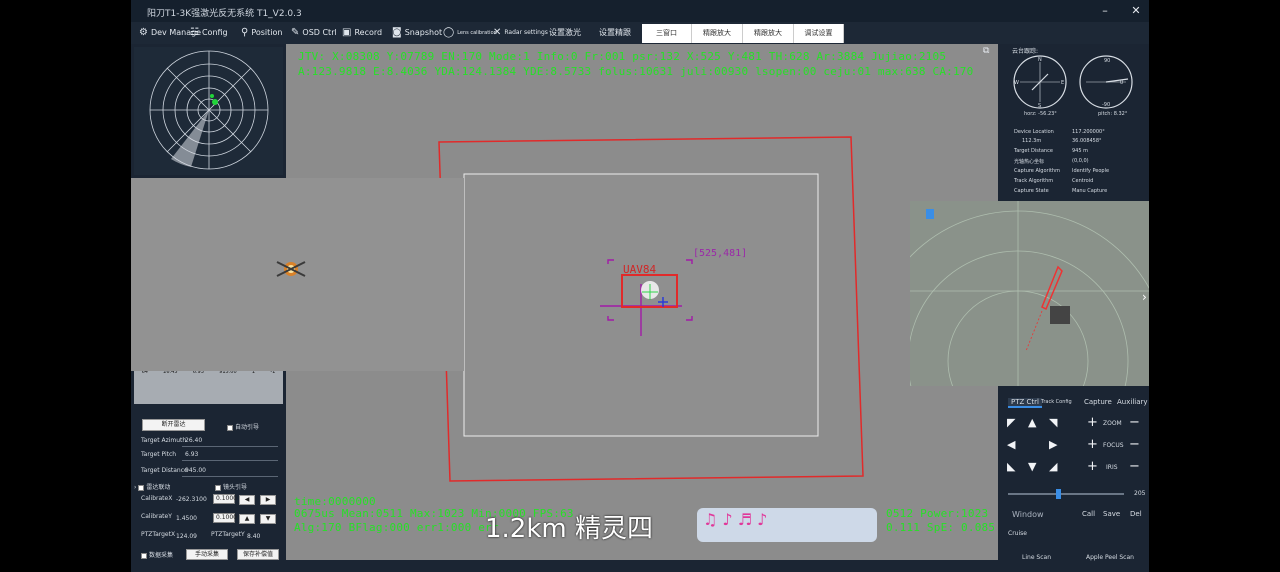 The image size is (1280, 572). Describe the element at coordinates (1111, 514) in the screenshot. I see `preset-save-button: Save` at that location.